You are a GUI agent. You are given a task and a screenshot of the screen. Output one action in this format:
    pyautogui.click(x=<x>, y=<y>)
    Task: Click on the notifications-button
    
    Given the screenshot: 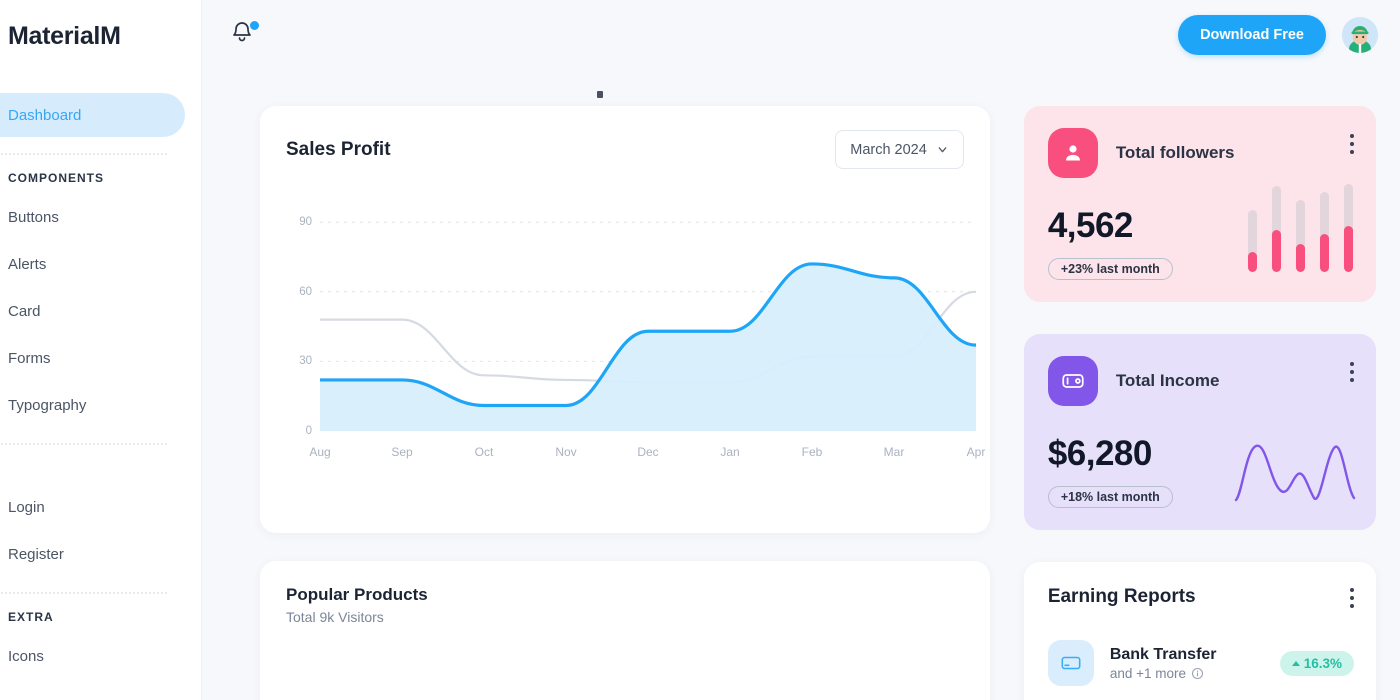 What is the action you would take?
    pyautogui.click(x=245, y=35)
    